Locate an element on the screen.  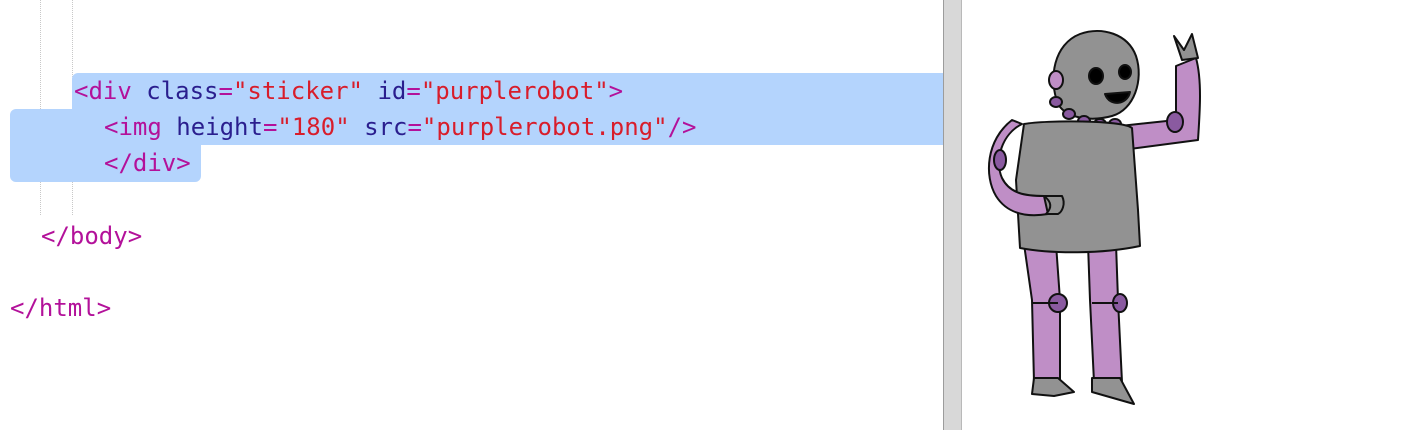
code-line: </body> is located at coordinates (91, 236).